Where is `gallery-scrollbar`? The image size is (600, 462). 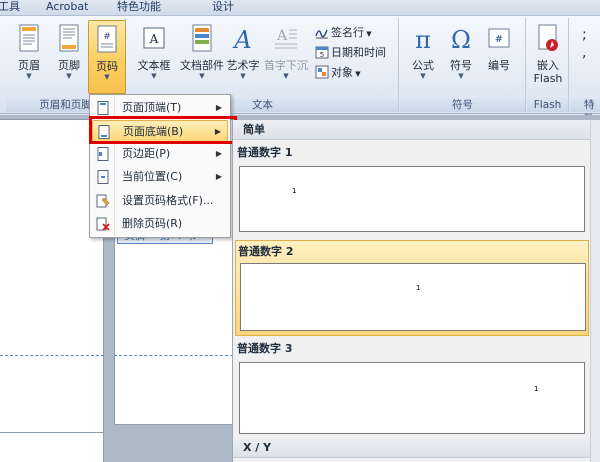 gallery-scrollbar is located at coordinates (595, 291).